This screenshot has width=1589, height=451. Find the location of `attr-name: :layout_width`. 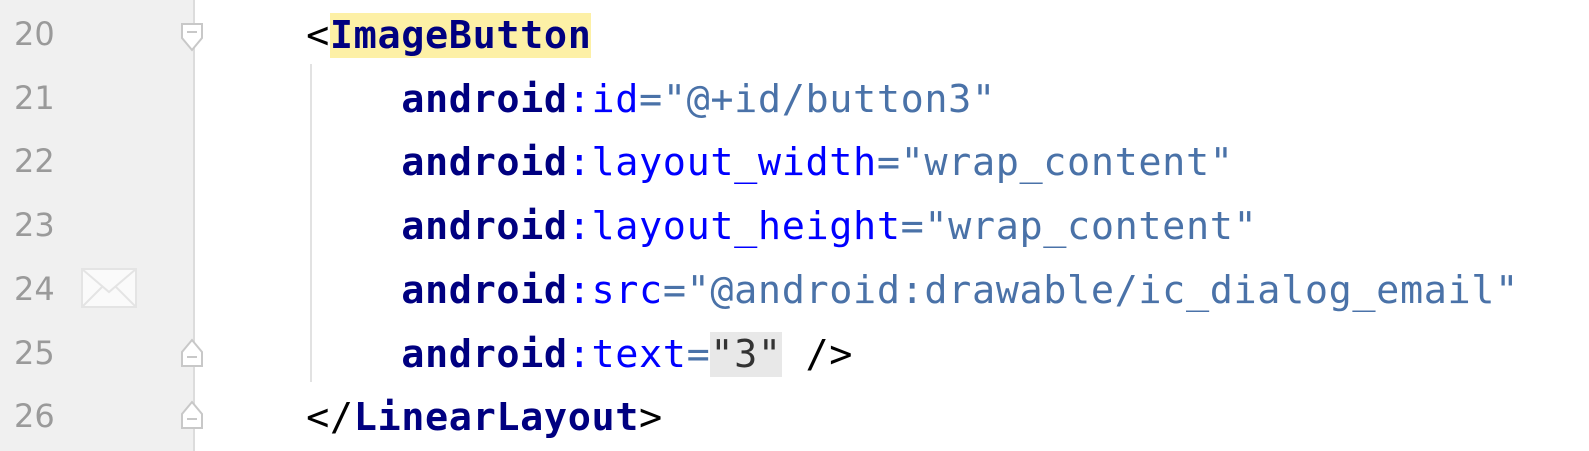

attr-name: :layout_width is located at coordinates (722, 162).